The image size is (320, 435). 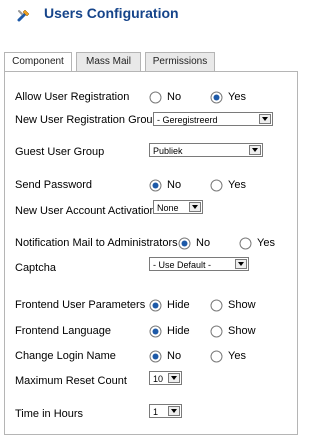 What do you see at coordinates (165, 411) in the screenshot?
I see `time-hours-select: 1` at bounding box center [165, 411].